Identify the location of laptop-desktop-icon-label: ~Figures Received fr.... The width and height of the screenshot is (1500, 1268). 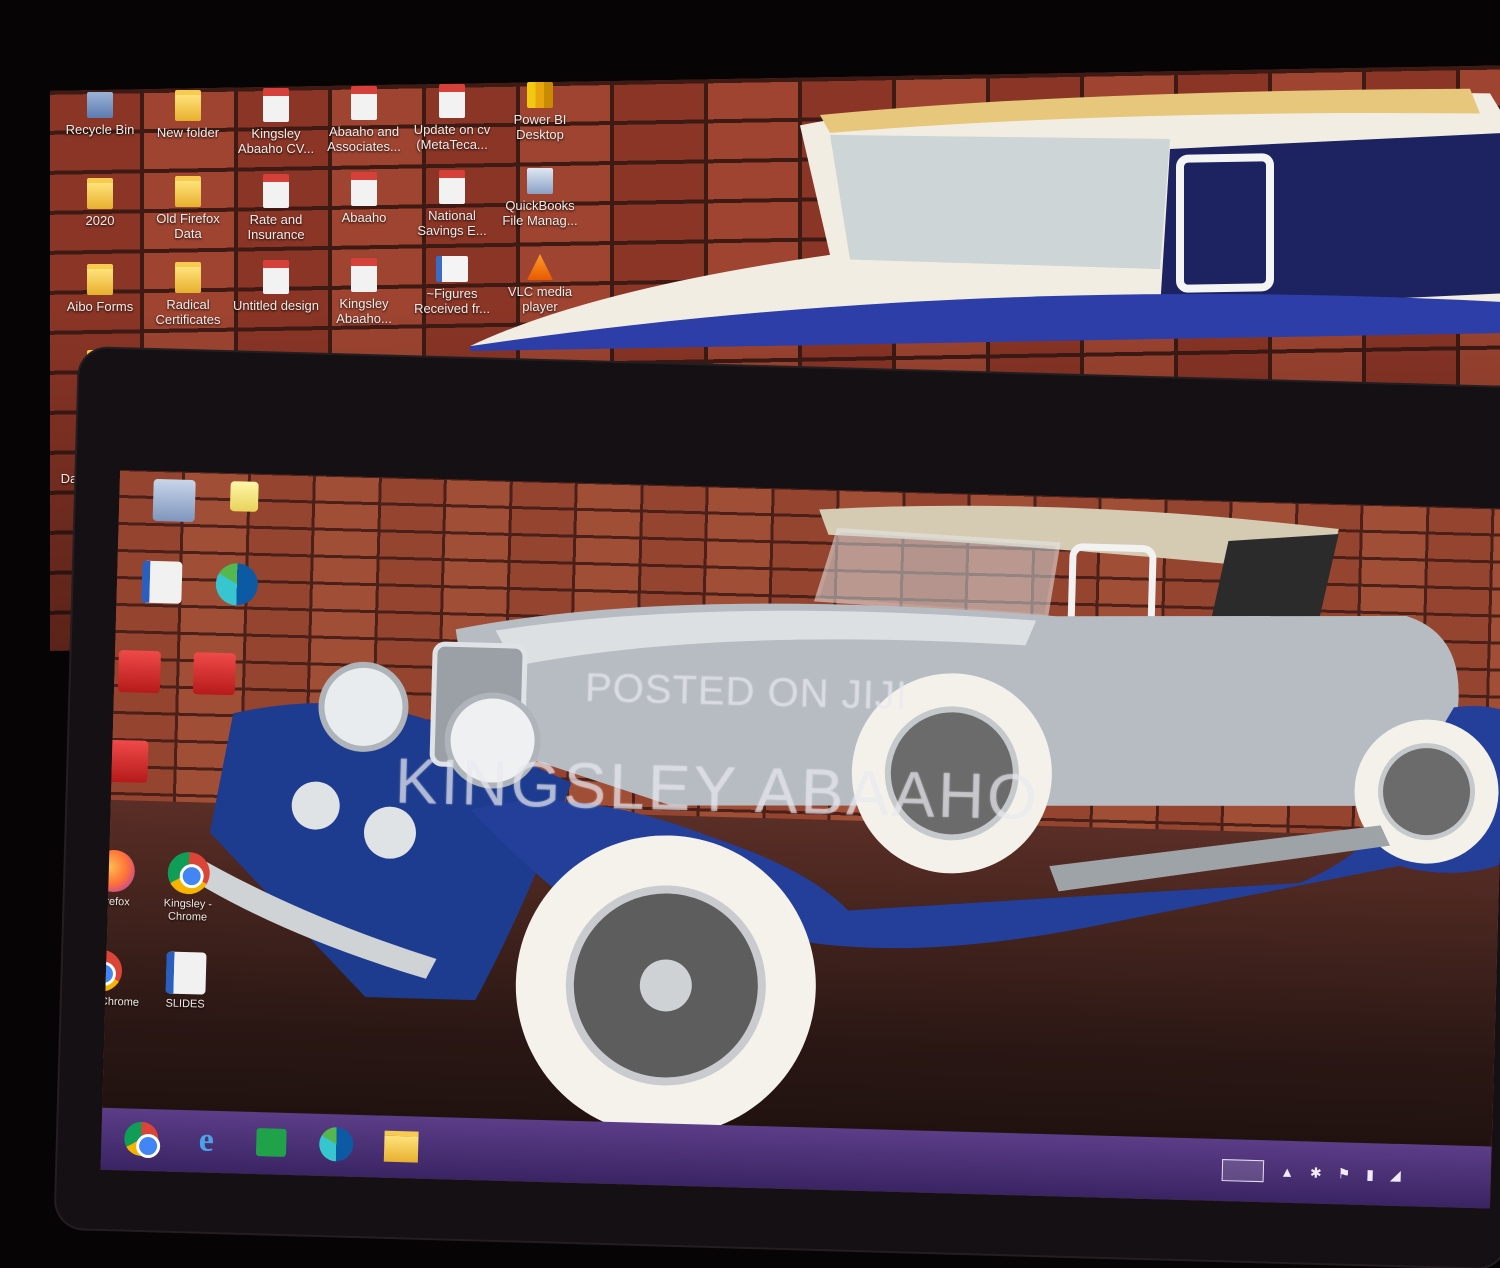
(452, 301).